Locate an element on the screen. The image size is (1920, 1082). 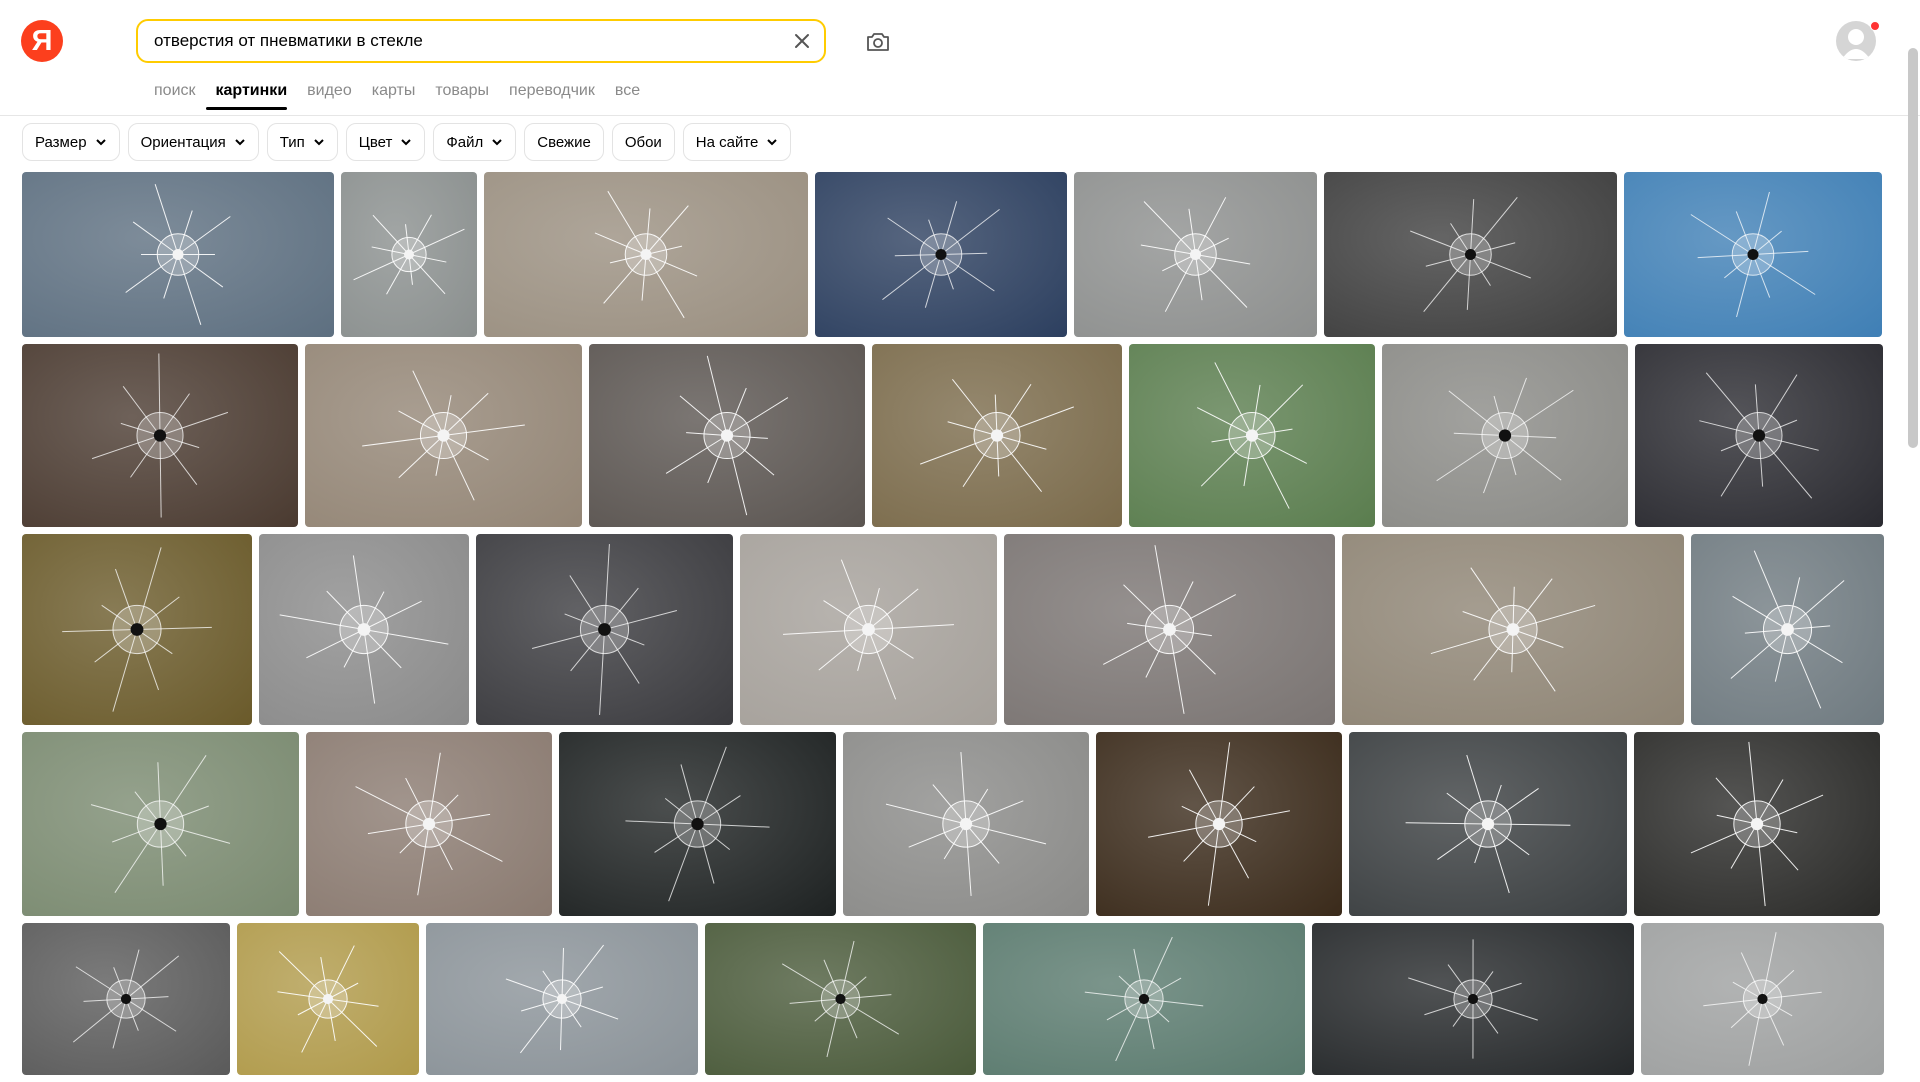
tab-all: все is located at coordinates (627, 95).